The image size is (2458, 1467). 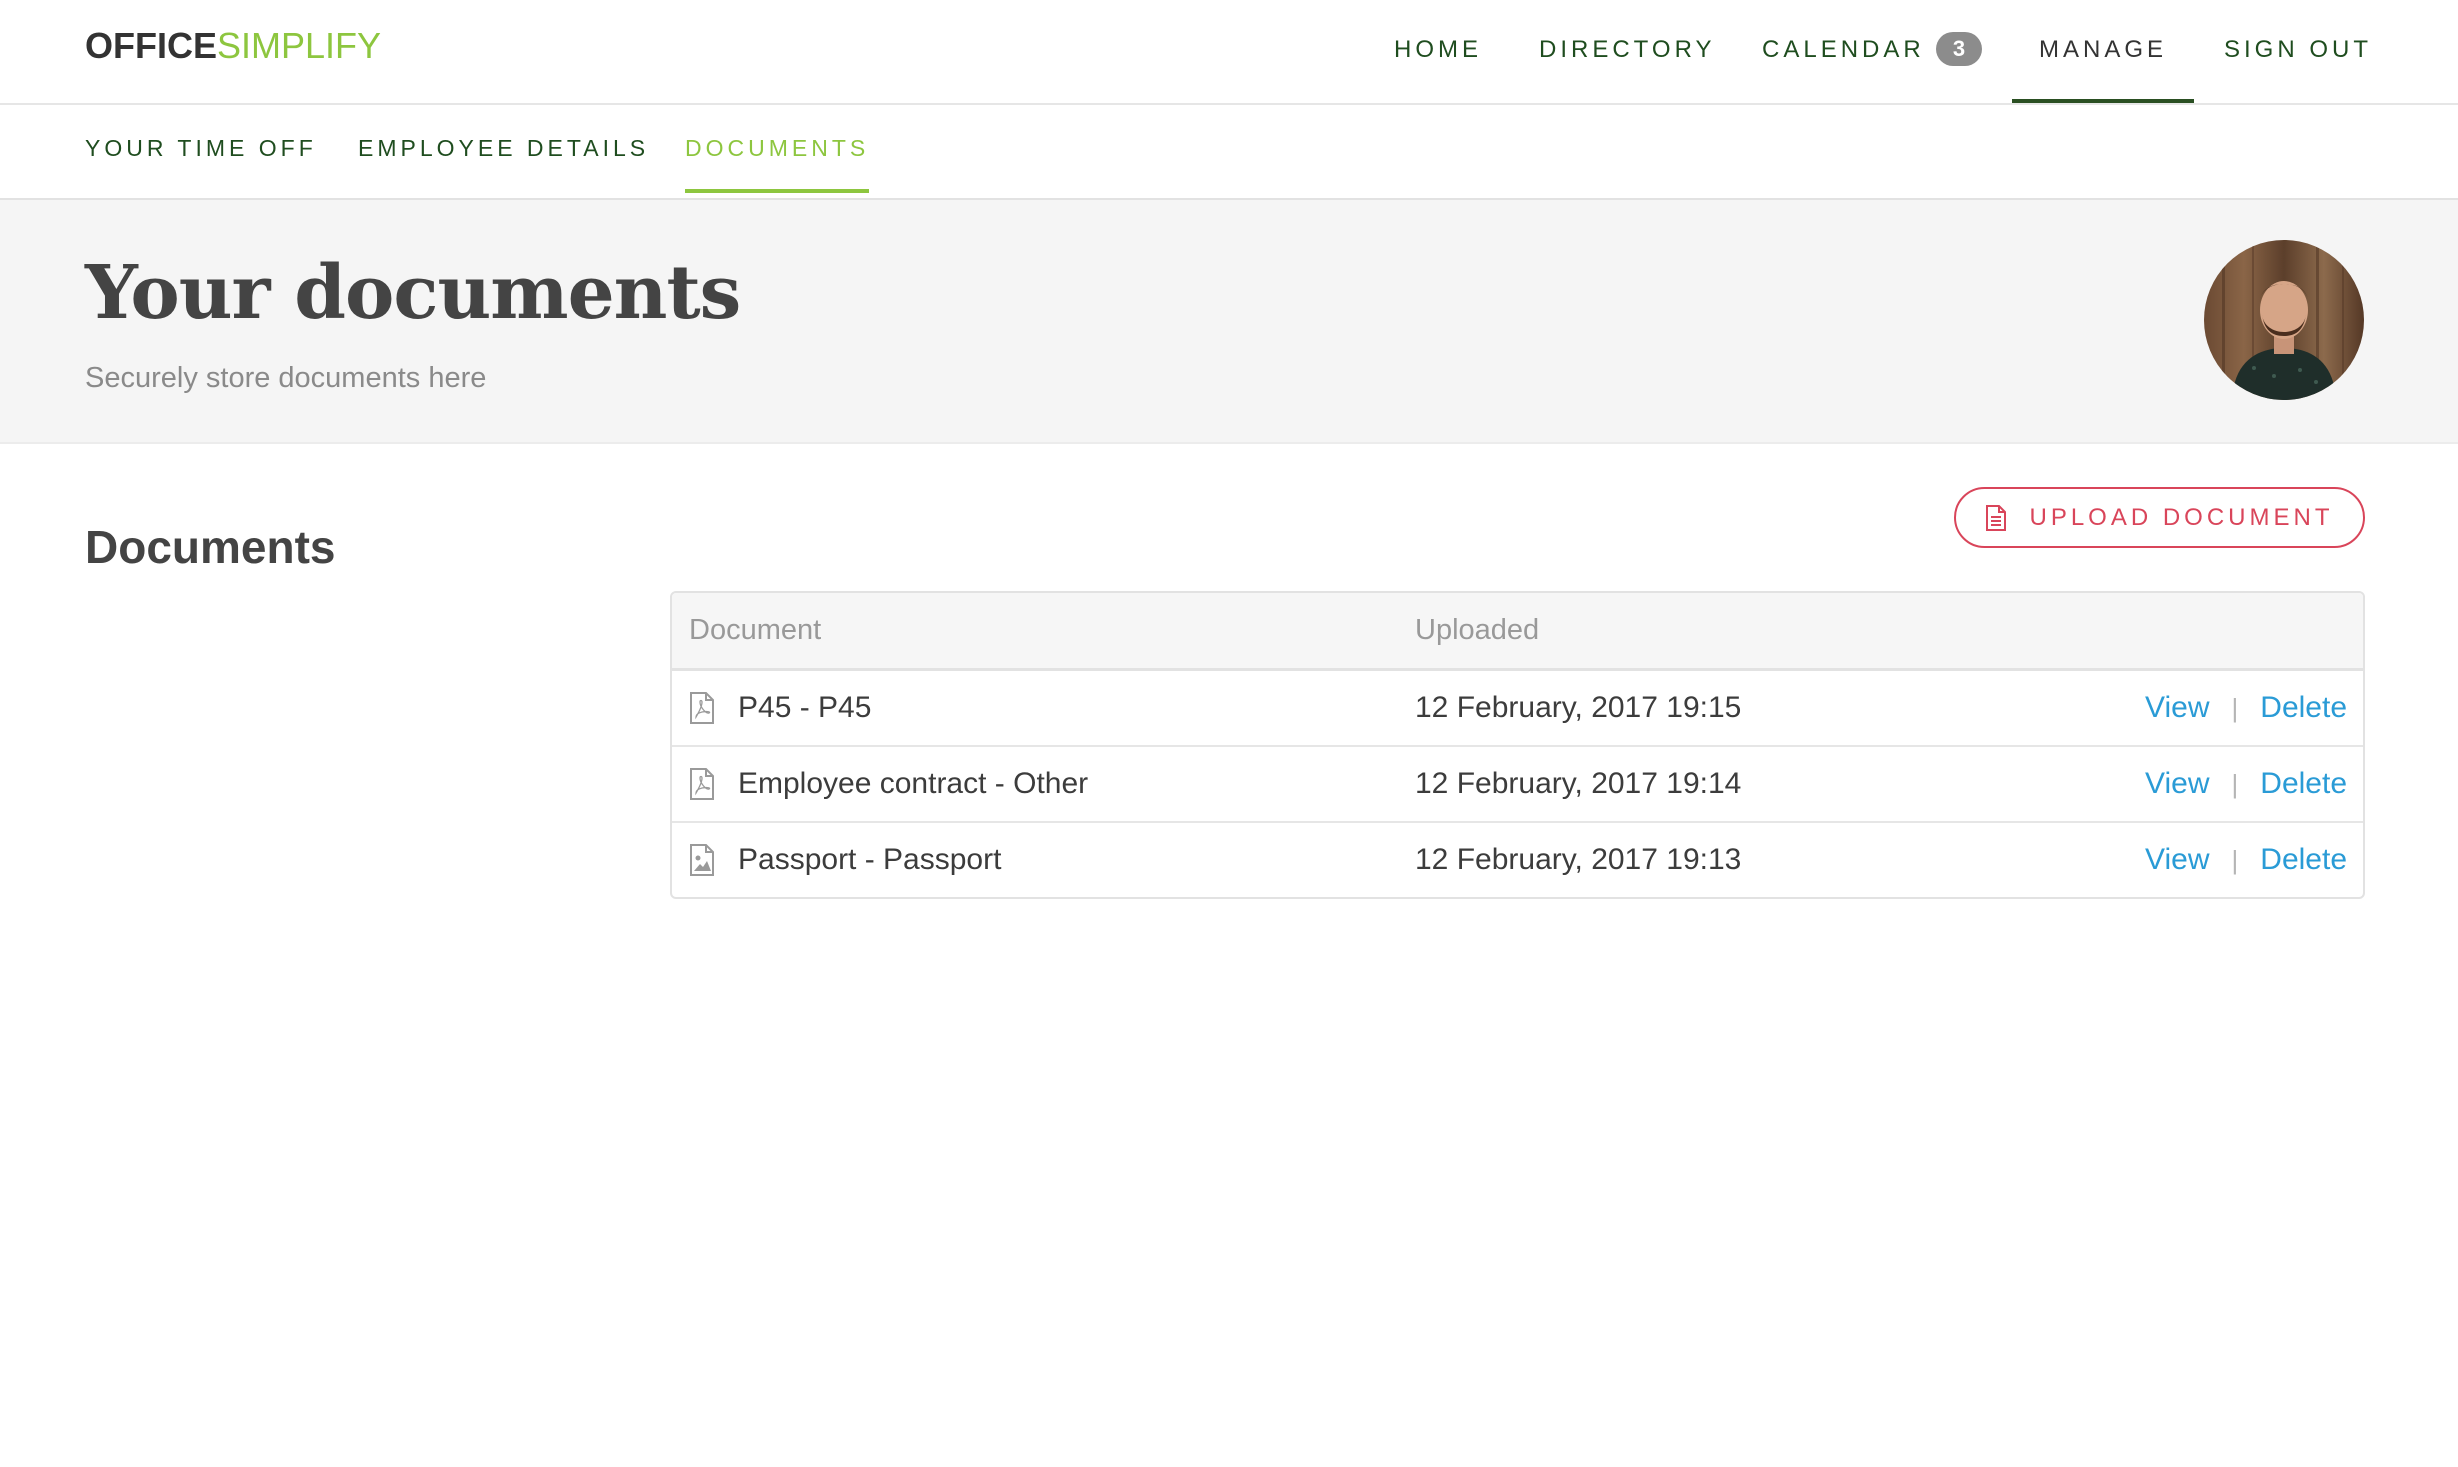 What do you see at coordinates (1996, 517) in the screenshot?
I see `document-icon` at bounding box center [1996, 517].